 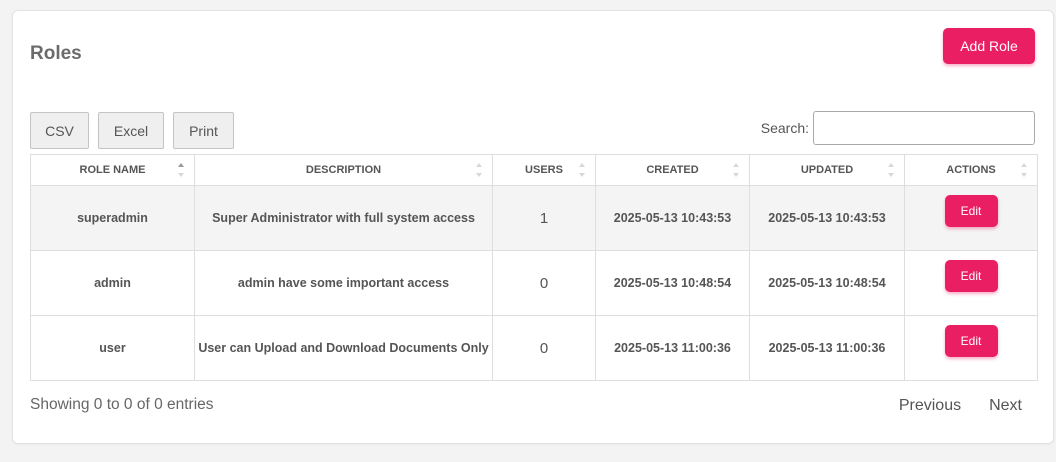 What do you see at coordinates (827, 348) in the screenshot?
I see `updated-cell: 2025-05-13 11:00:36` at bounding box center [827, 348].